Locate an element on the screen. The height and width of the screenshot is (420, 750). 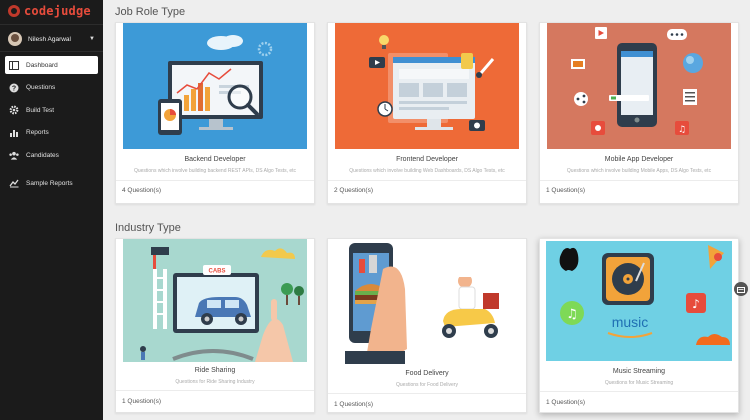
section-title-industry: Industry Type is located at coordinates (148, 228).